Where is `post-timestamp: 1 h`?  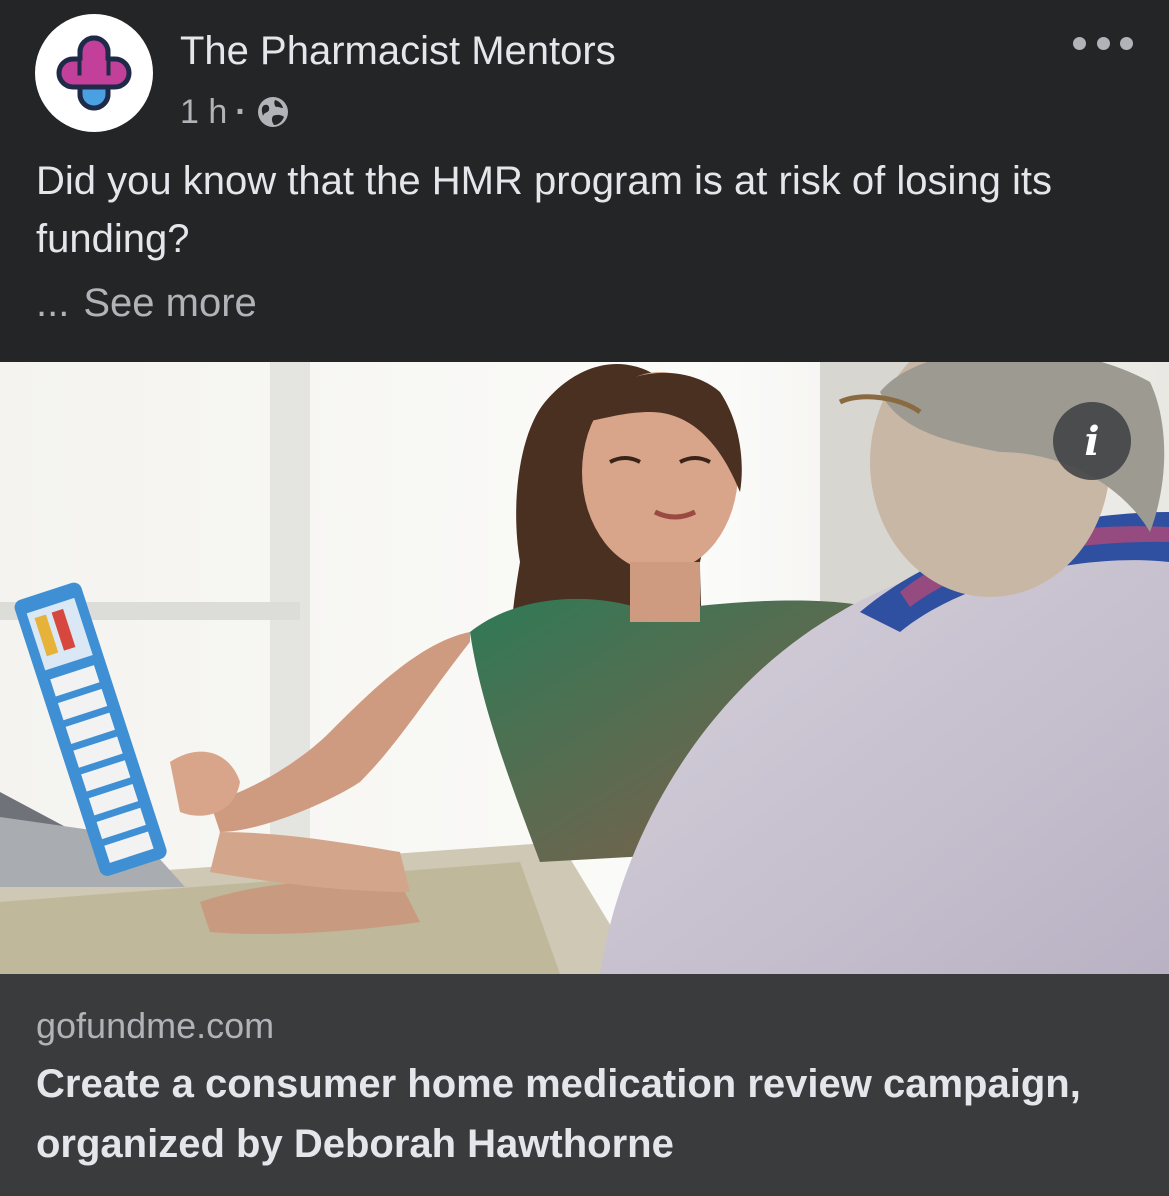 post-timestamp: 1 h is located at coordinates (203, 112).